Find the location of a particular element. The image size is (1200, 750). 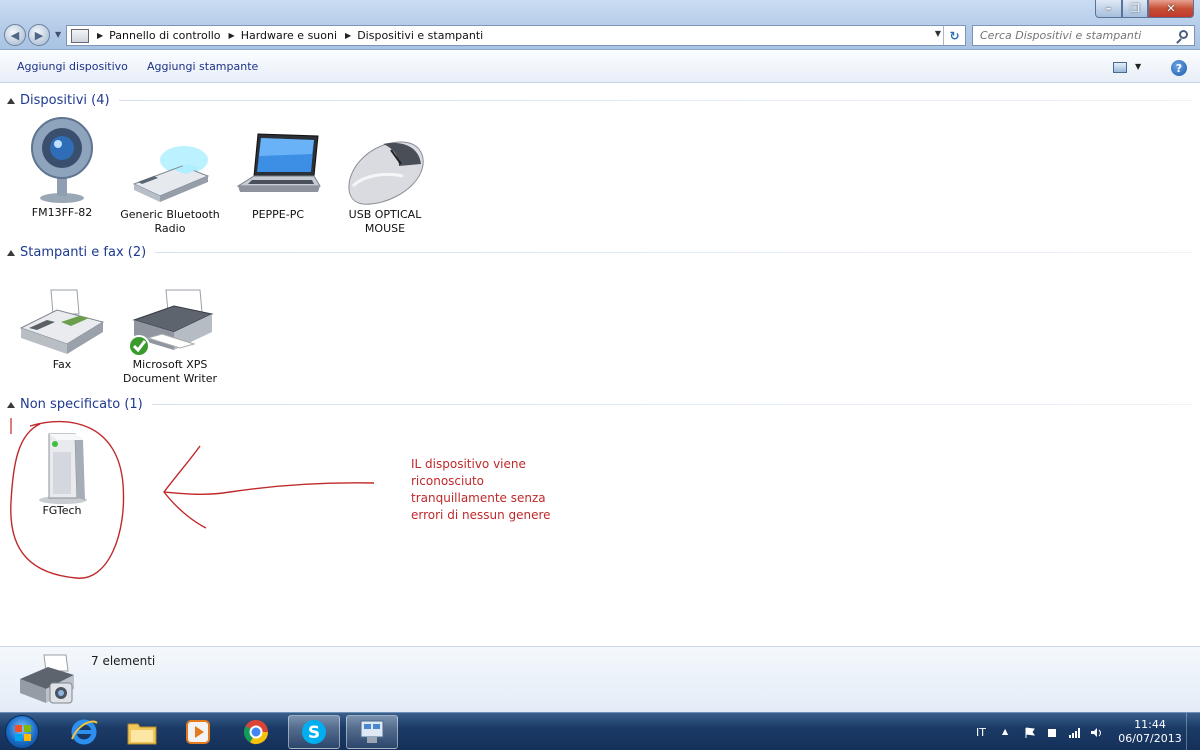

minimize-button: – is located at coordinates (1108, 9).